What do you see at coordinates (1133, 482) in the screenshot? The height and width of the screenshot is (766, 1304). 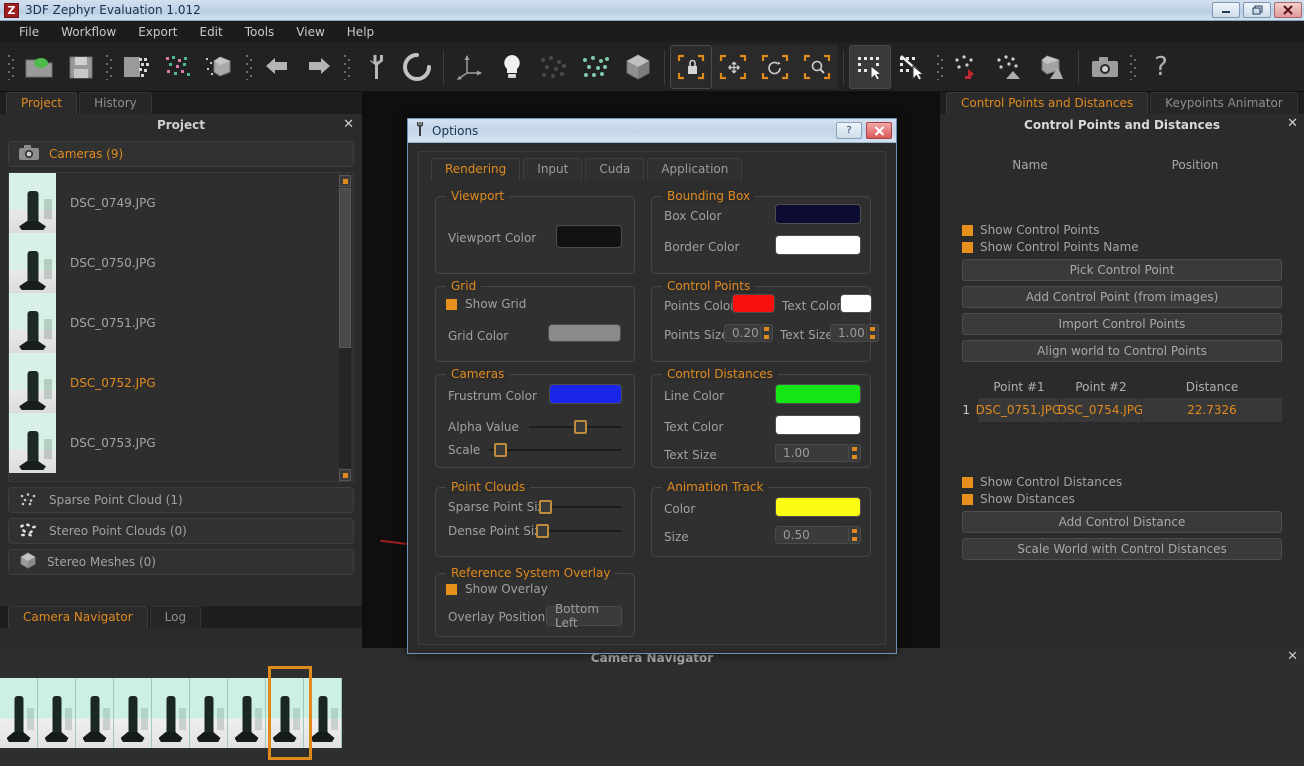 I see `checkbox-show-control-distances: Show Control Distances` at bounding box center [1133, 482].